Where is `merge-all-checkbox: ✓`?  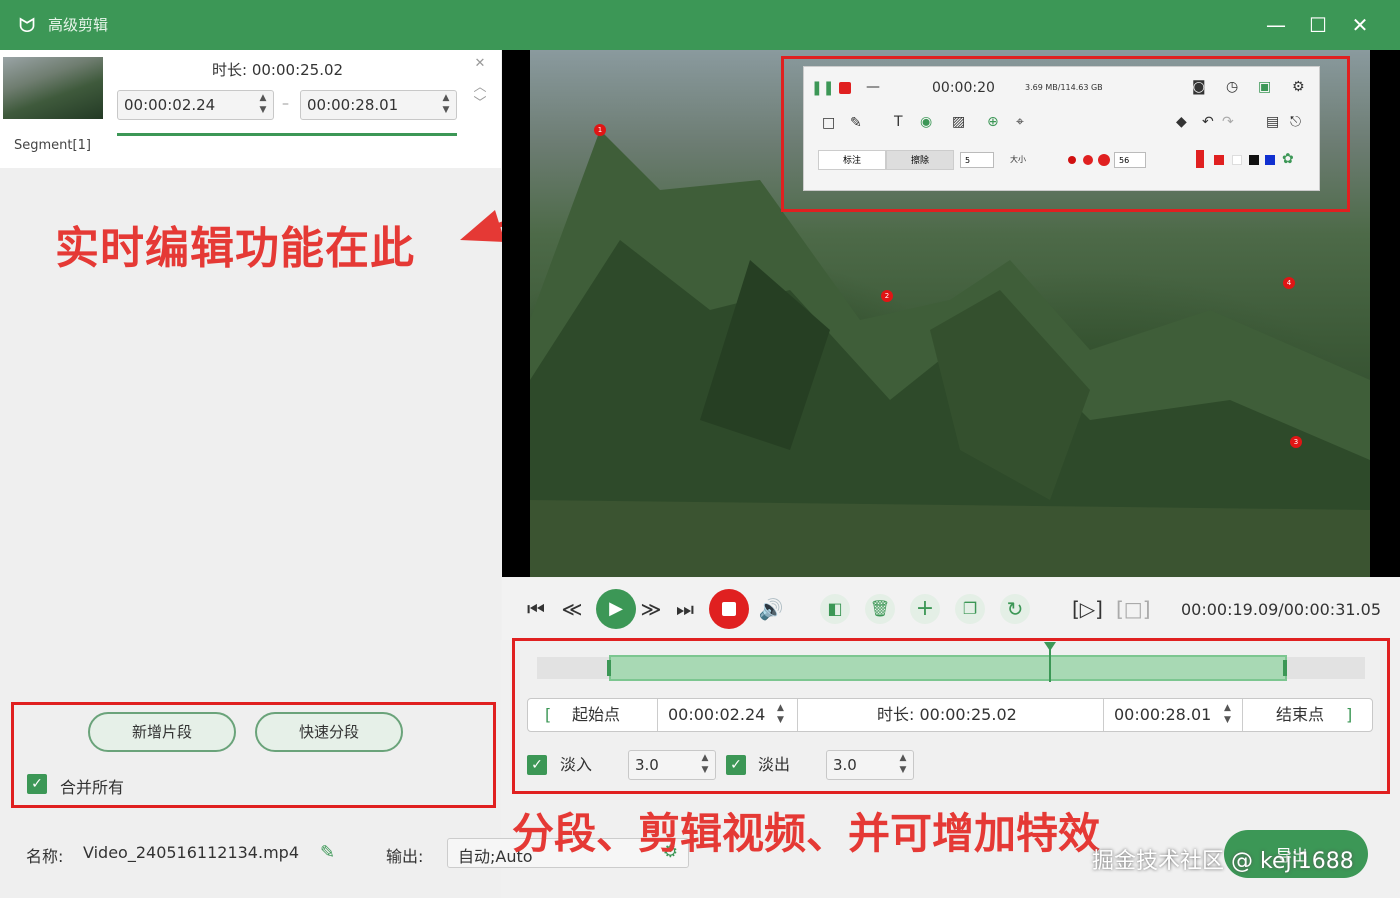
merge-all-checkbox: ✓ is located at coordinates (37, 784).